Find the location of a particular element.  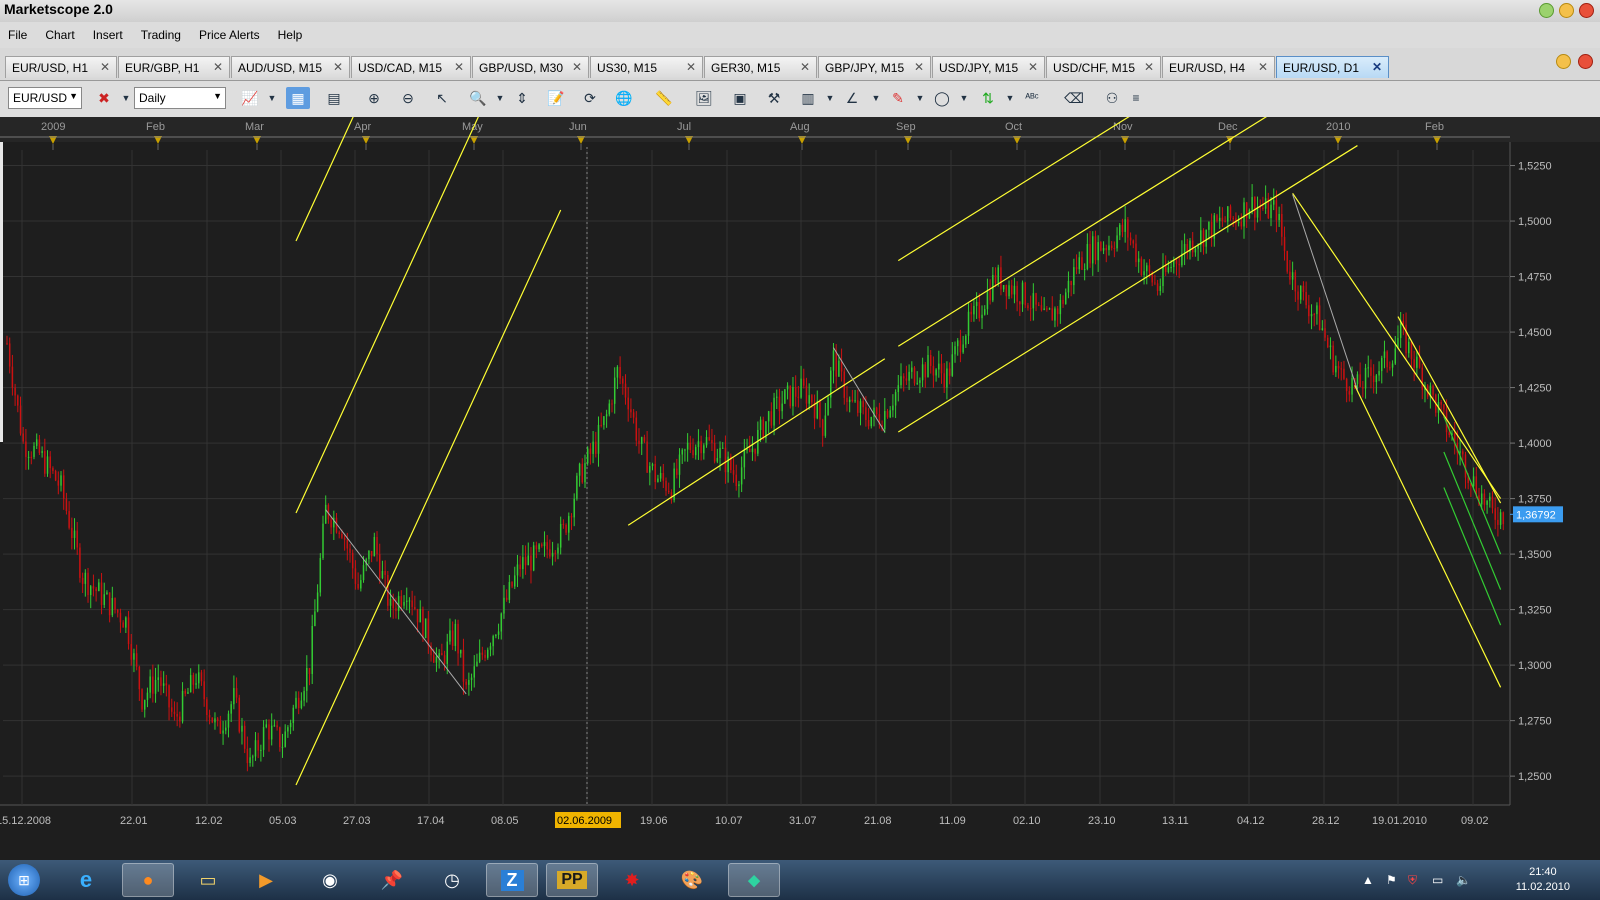

tab-us30-m15: US30, M15 ✕ is located at coordinates (646, 67).